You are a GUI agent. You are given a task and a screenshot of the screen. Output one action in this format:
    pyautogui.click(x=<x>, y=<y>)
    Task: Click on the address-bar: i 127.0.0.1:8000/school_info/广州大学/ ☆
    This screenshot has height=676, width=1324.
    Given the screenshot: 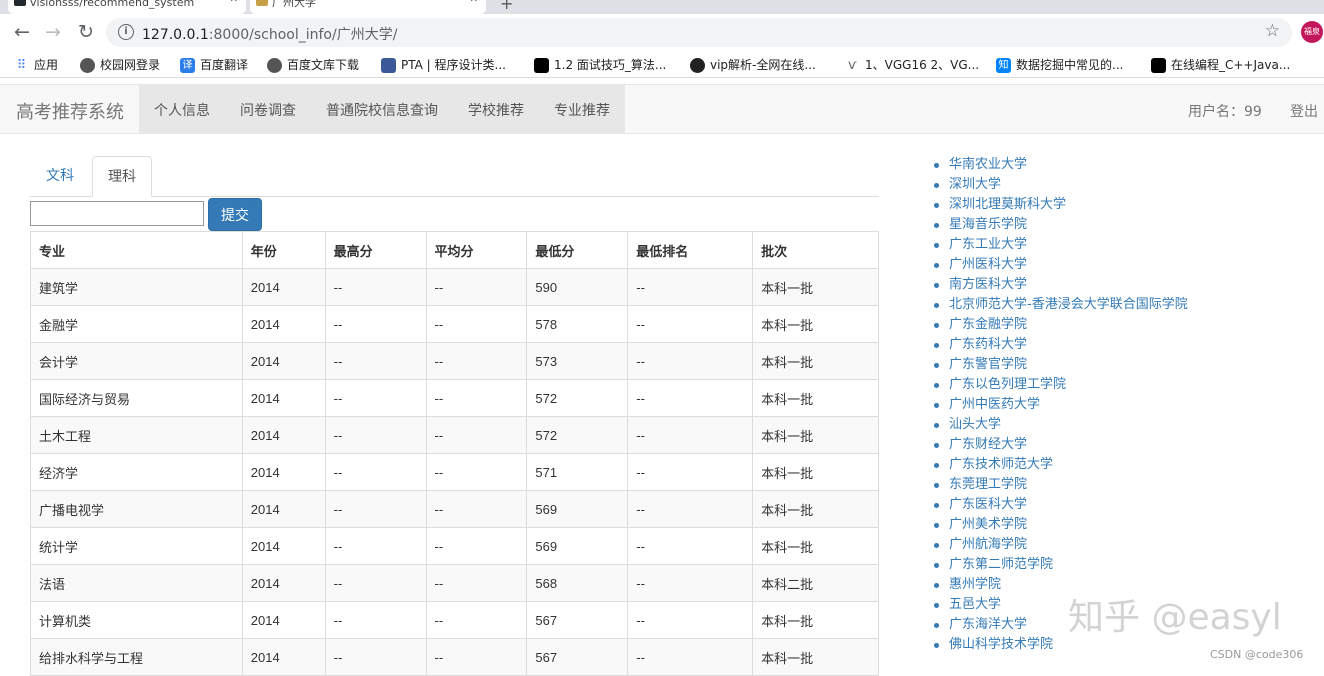 What is the action you would take?
    pyautogui.click(x=699, y=32)
    